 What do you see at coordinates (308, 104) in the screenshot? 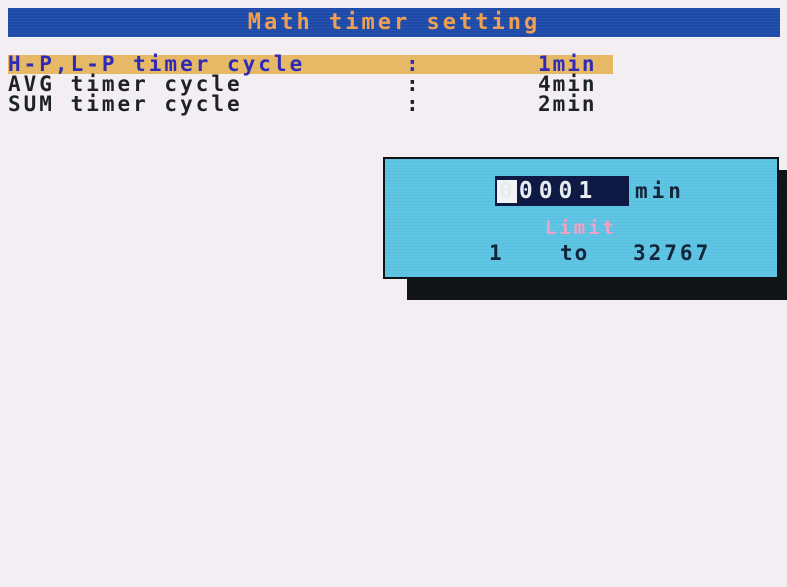
I see `setting-row-sum-timer-cycle: SUM timer cycle : 2min` at bounding box center [308, 104].